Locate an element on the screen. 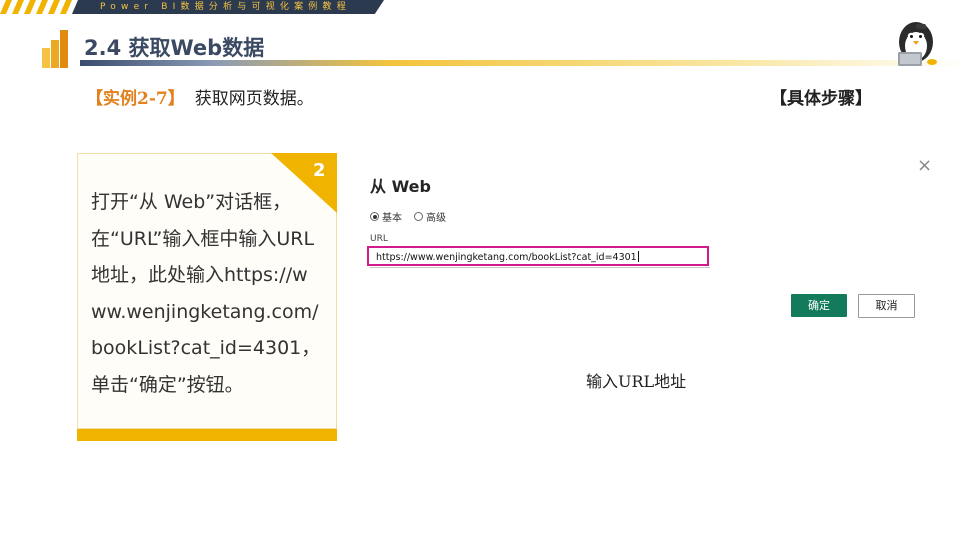 Image resolution: width=966 pixels, height=544 pixels. radio-basic-label: 基本 is located at coordinates (392, 216).